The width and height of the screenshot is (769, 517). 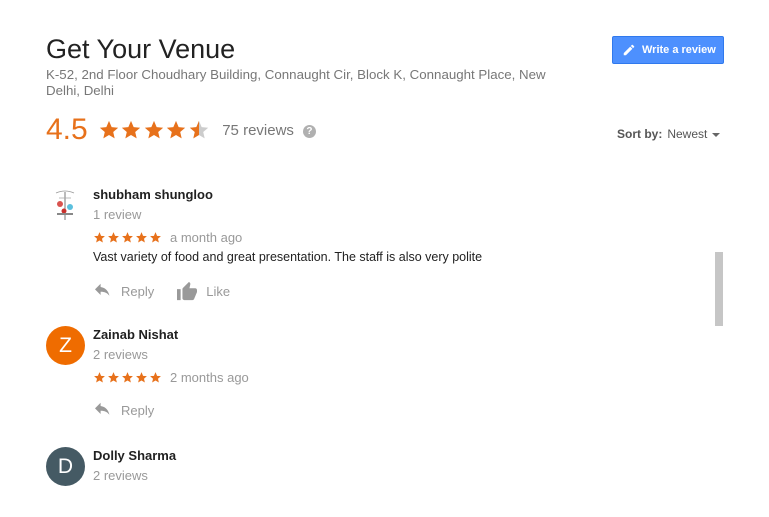 I want to click on like-label: Like, so click(x=218, y=291).